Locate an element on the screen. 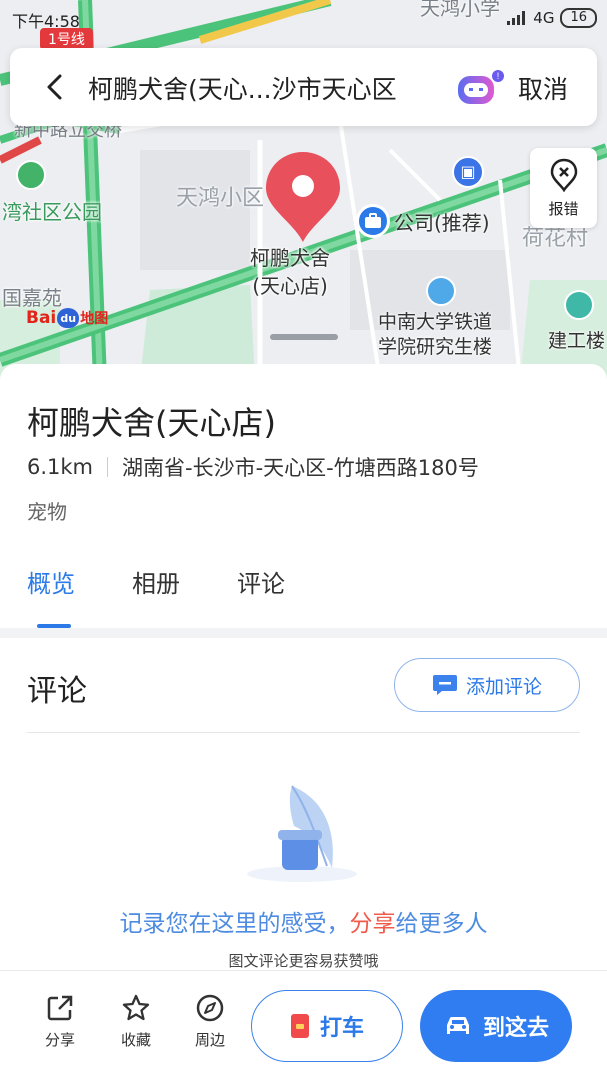  search-bar: 柯鹏犬舍(天心...沙市天心区 ! 取消 is located at coordinates (303, 87).